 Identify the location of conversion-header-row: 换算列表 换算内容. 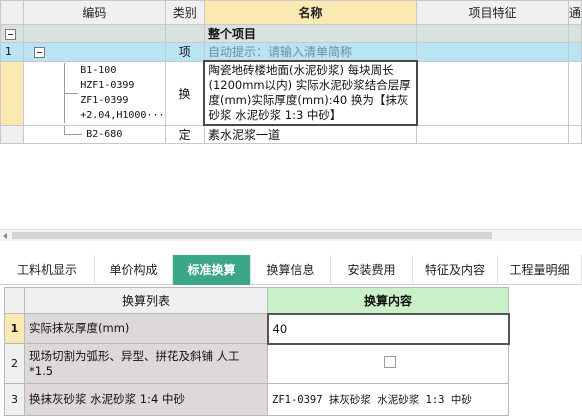
(256, 300).